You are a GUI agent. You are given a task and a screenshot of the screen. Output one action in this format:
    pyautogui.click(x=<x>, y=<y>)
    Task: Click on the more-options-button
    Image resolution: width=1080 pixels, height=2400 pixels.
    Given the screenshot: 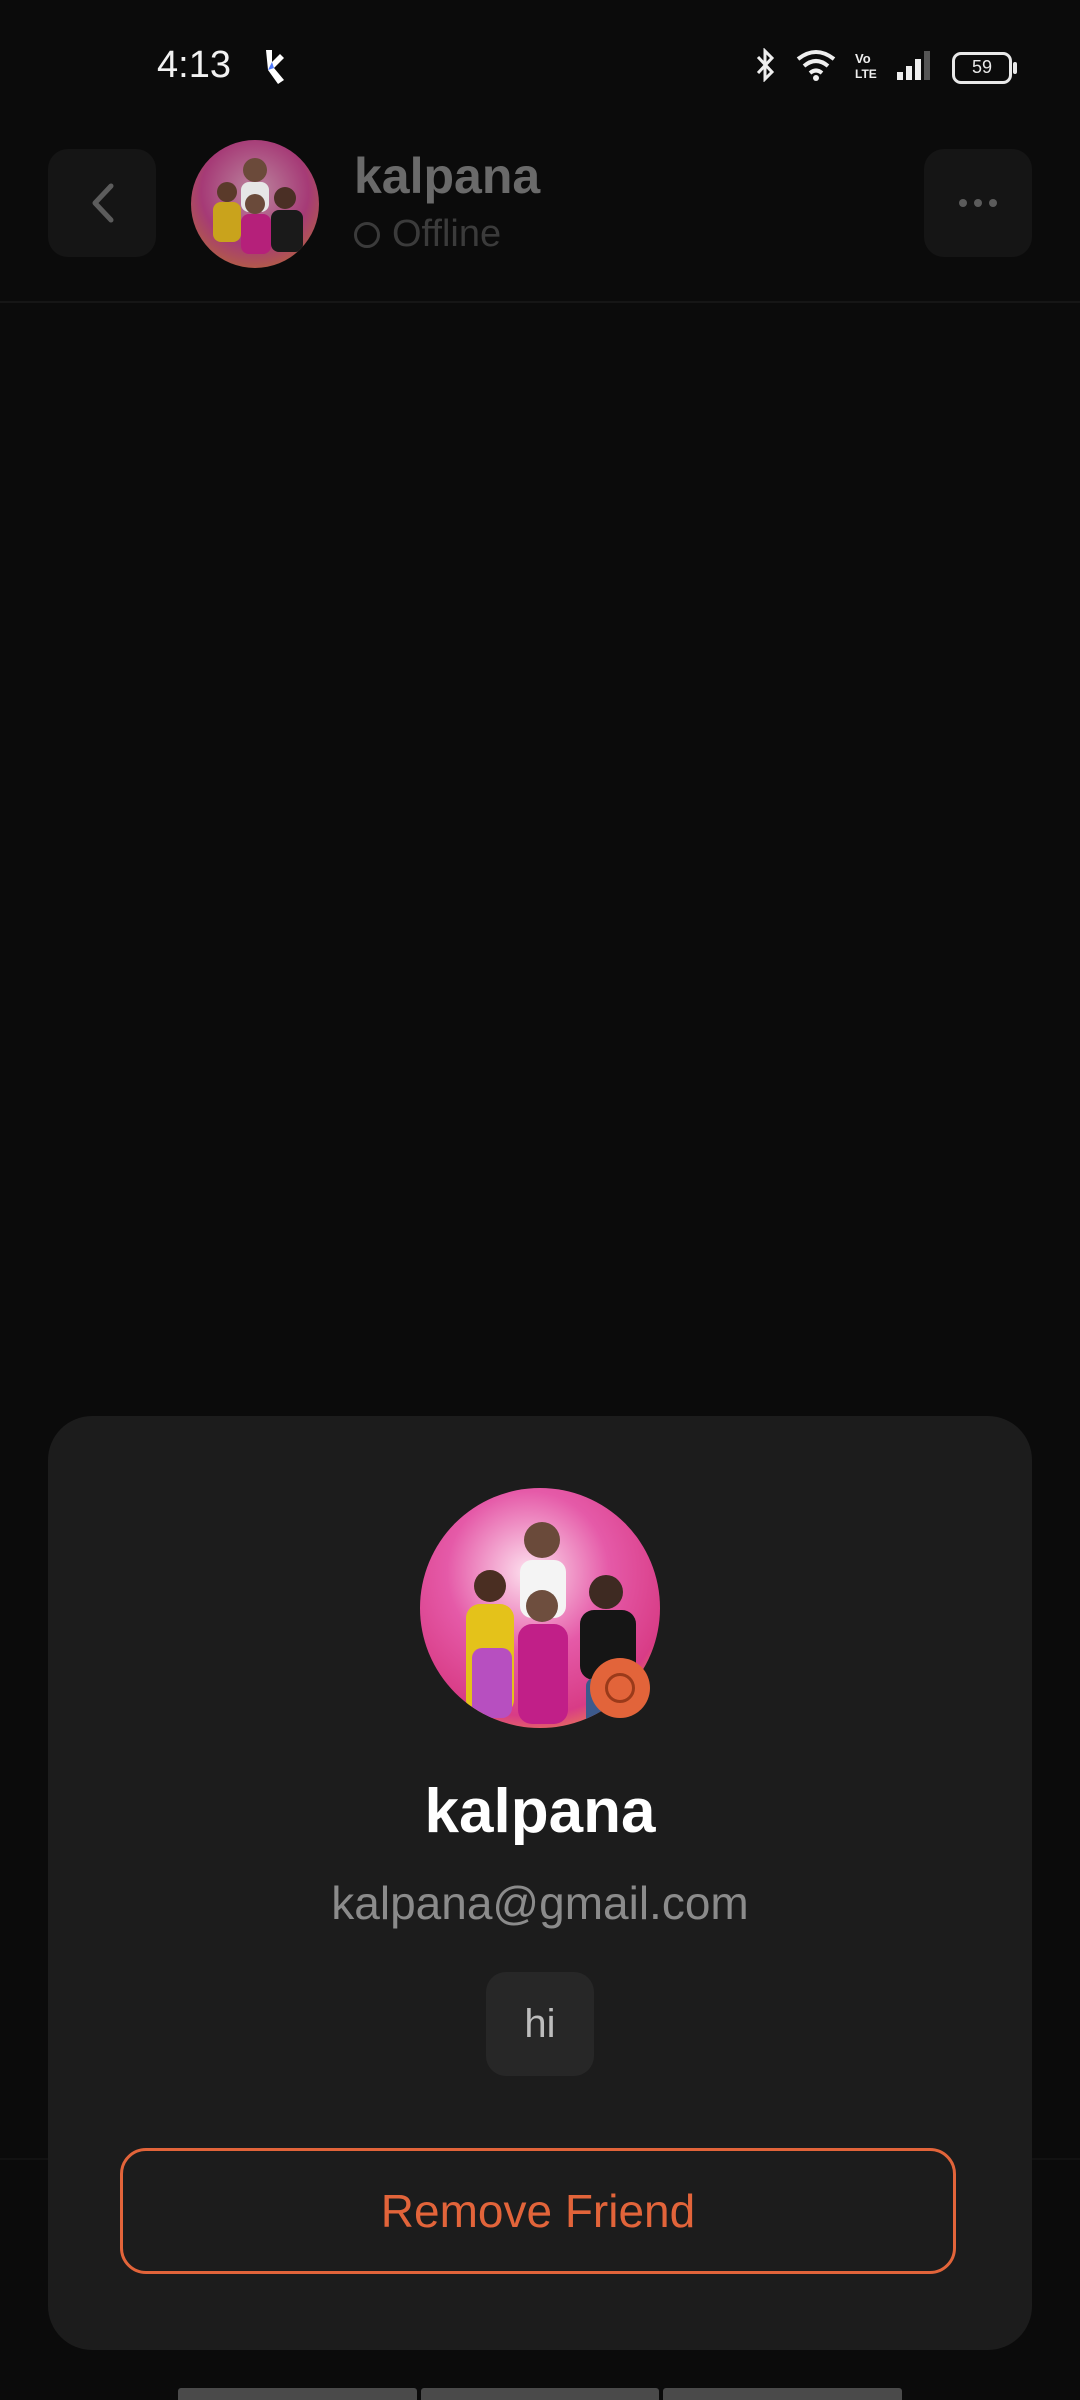 What is the action you would take?
    pyautogui.click(x=978, y=203)
    